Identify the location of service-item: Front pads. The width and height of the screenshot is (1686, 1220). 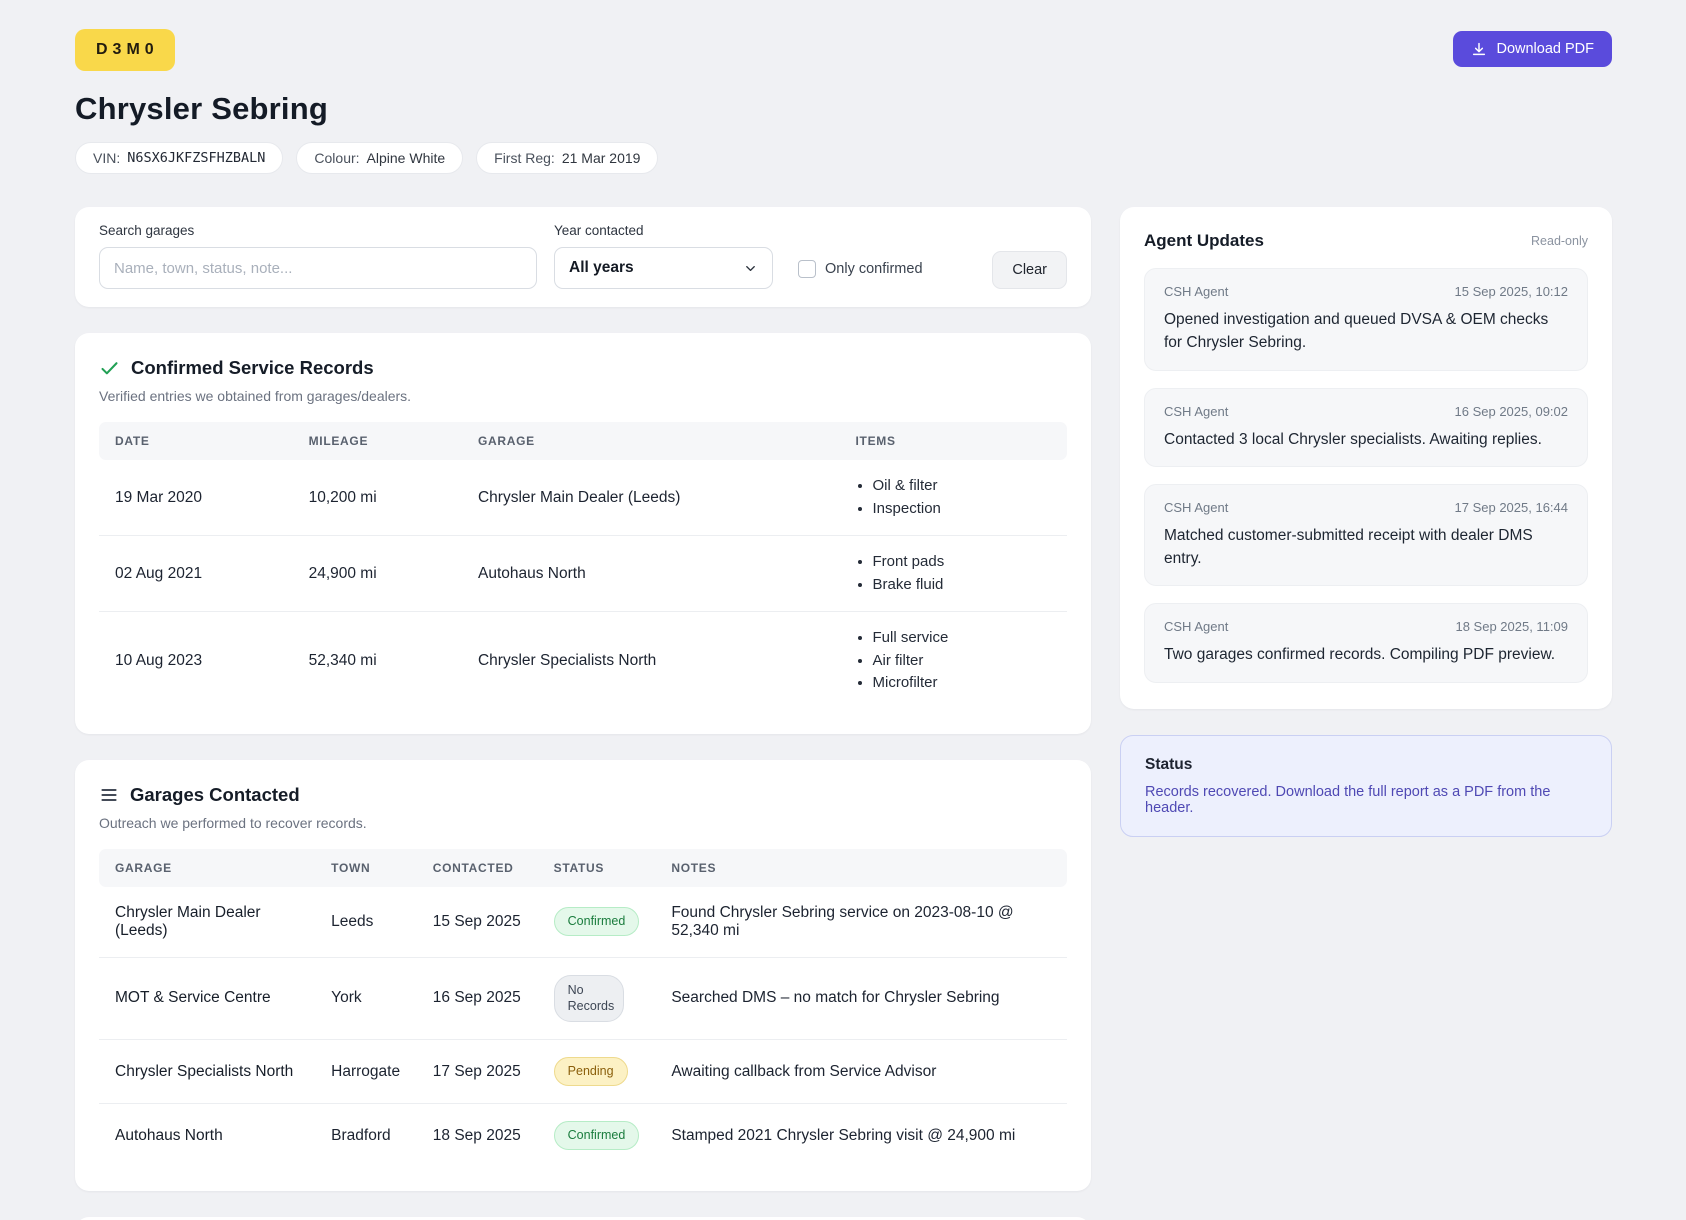
(962, 562).